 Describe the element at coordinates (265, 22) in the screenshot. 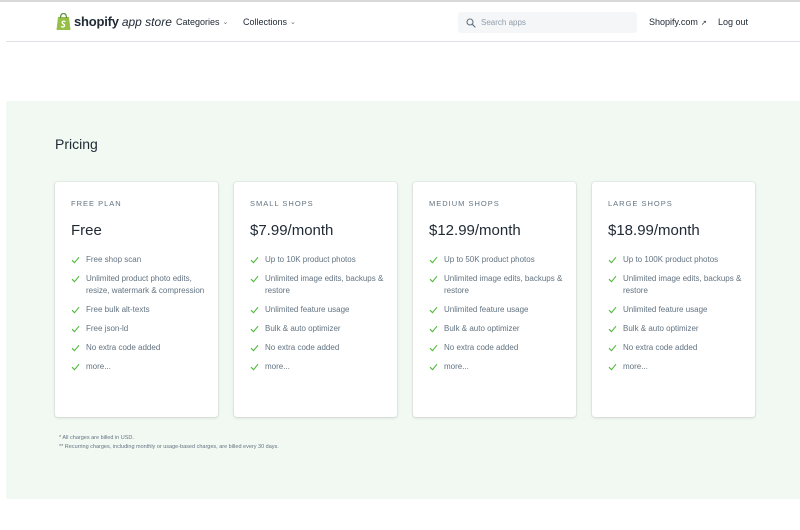

I see `nav-collections-label: Collections` at that location.